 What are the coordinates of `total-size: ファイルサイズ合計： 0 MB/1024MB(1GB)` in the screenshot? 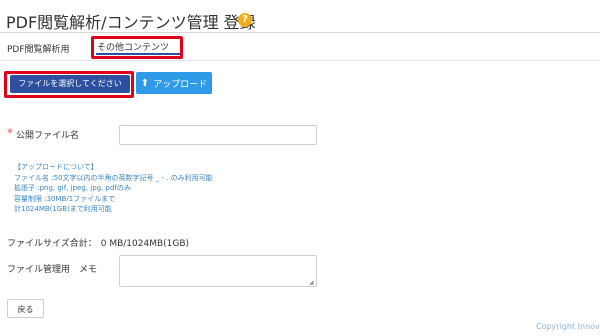 It's located at (98, 242).